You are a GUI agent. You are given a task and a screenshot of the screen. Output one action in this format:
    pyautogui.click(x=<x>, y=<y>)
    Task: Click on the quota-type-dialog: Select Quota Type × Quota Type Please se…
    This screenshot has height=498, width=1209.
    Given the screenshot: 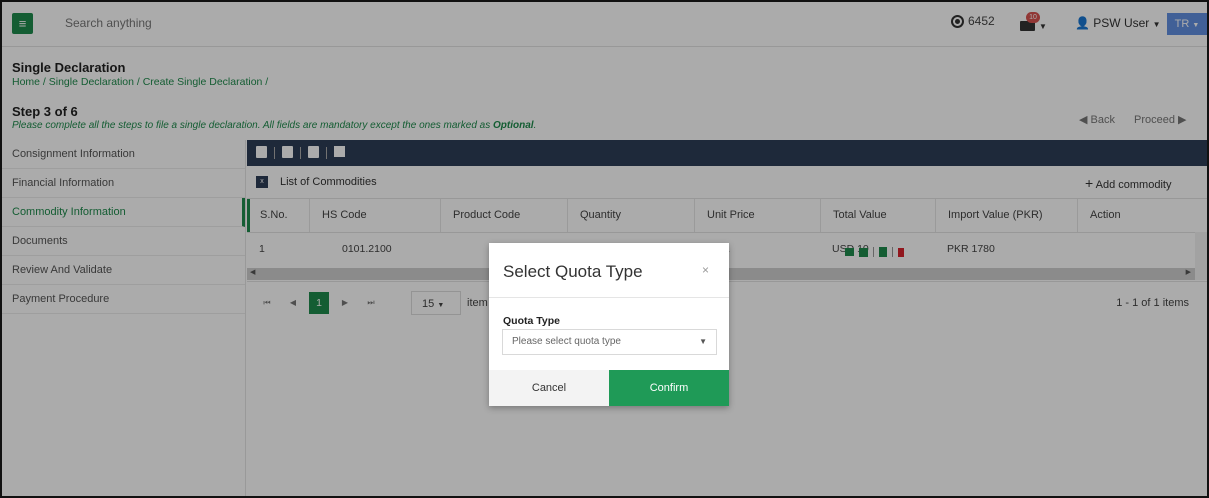 What is the action you would take?
    pyautogui.click(x=609, y=324)
    